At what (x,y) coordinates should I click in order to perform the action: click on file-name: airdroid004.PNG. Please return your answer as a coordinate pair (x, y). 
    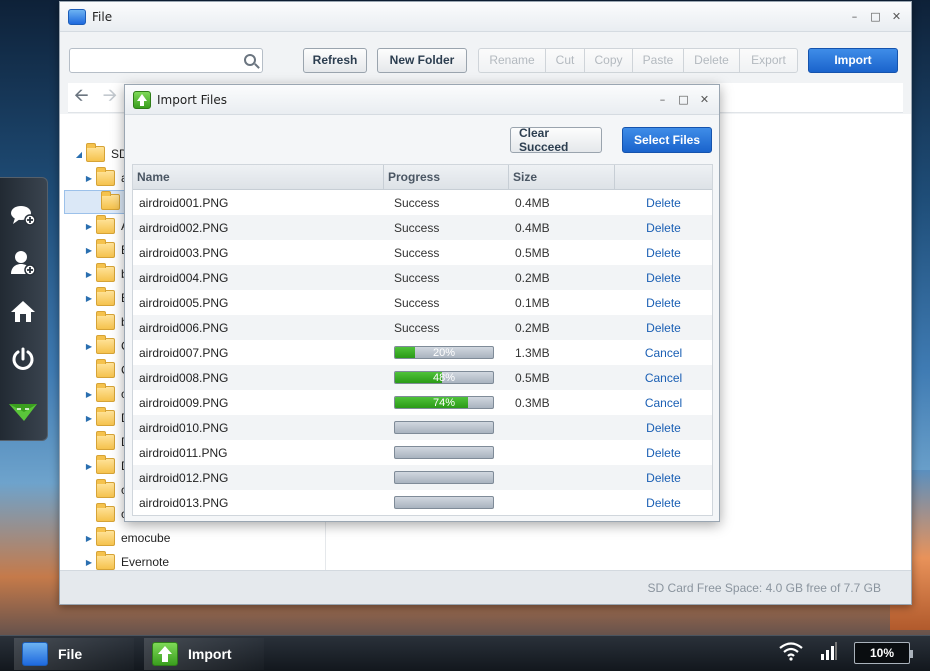
    Looking at the image, I should click on (184, 277).